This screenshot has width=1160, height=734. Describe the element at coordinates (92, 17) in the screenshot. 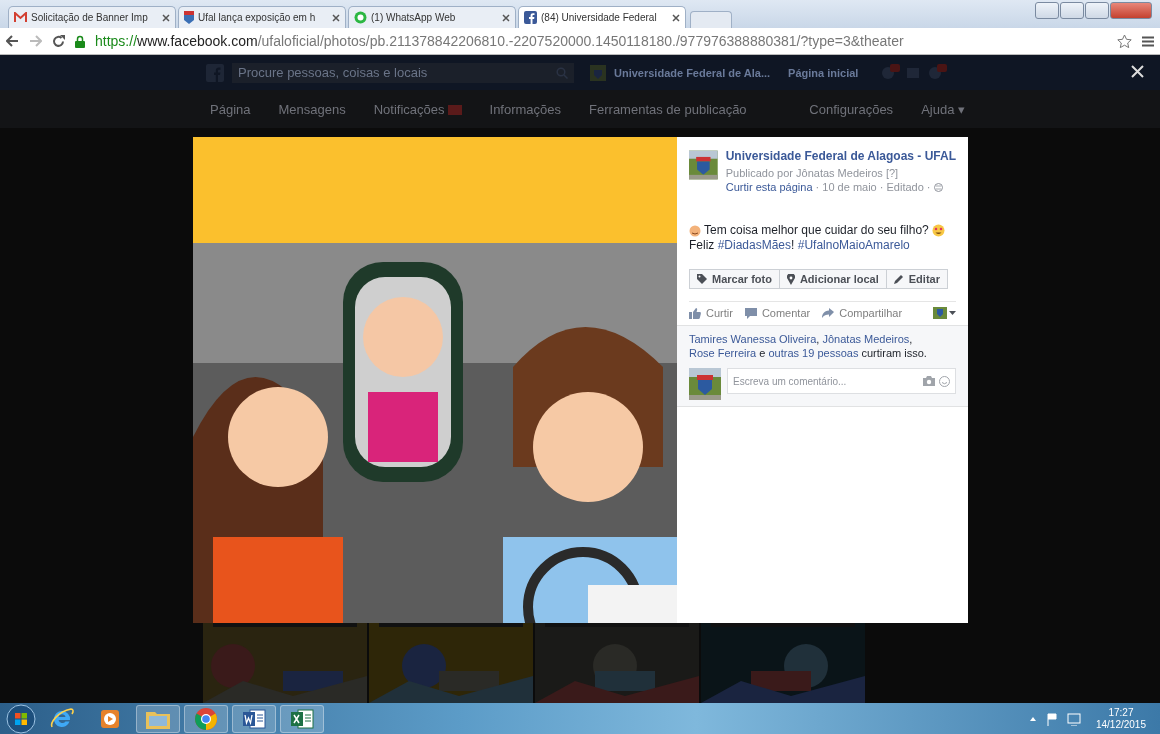

I see `browser-tab: Solicitação de Banner Imp` at that location.